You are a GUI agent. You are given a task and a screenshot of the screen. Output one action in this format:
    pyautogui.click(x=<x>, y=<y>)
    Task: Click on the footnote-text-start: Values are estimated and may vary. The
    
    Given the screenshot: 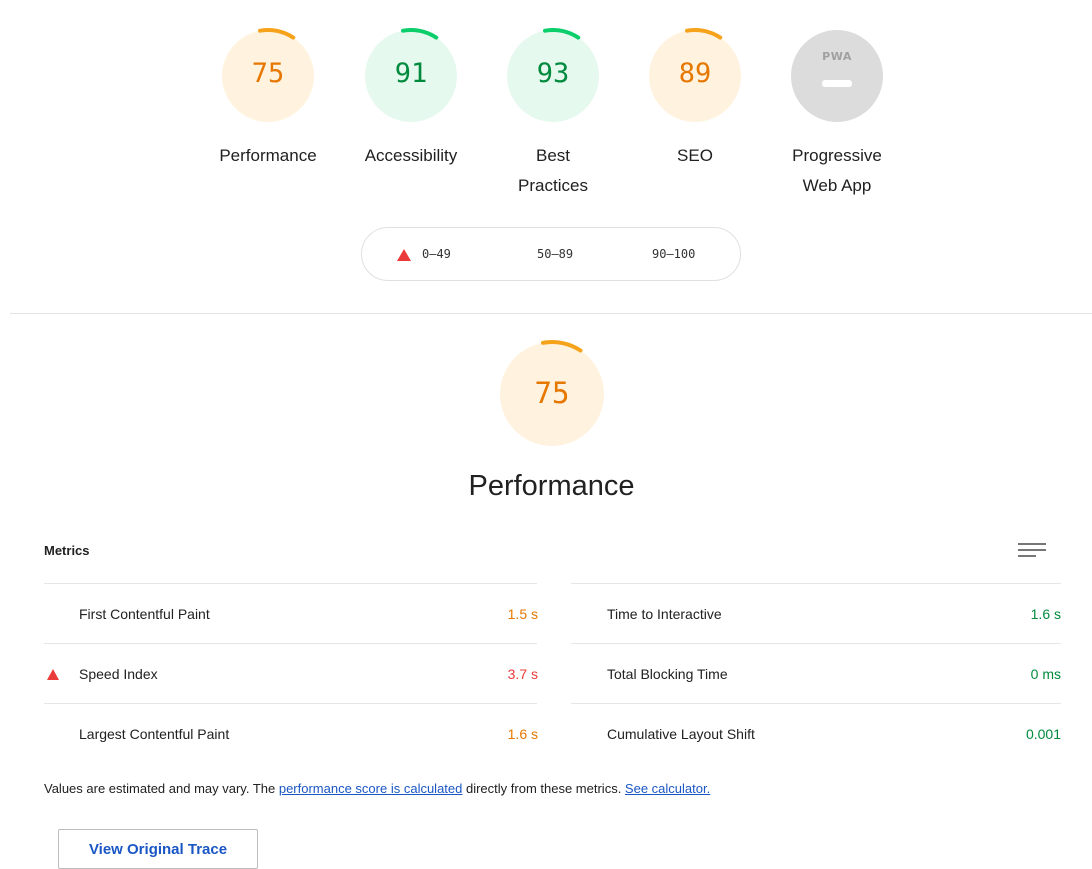 What is the action you would take?
    pyautogui.click(x=161, y=788)
    